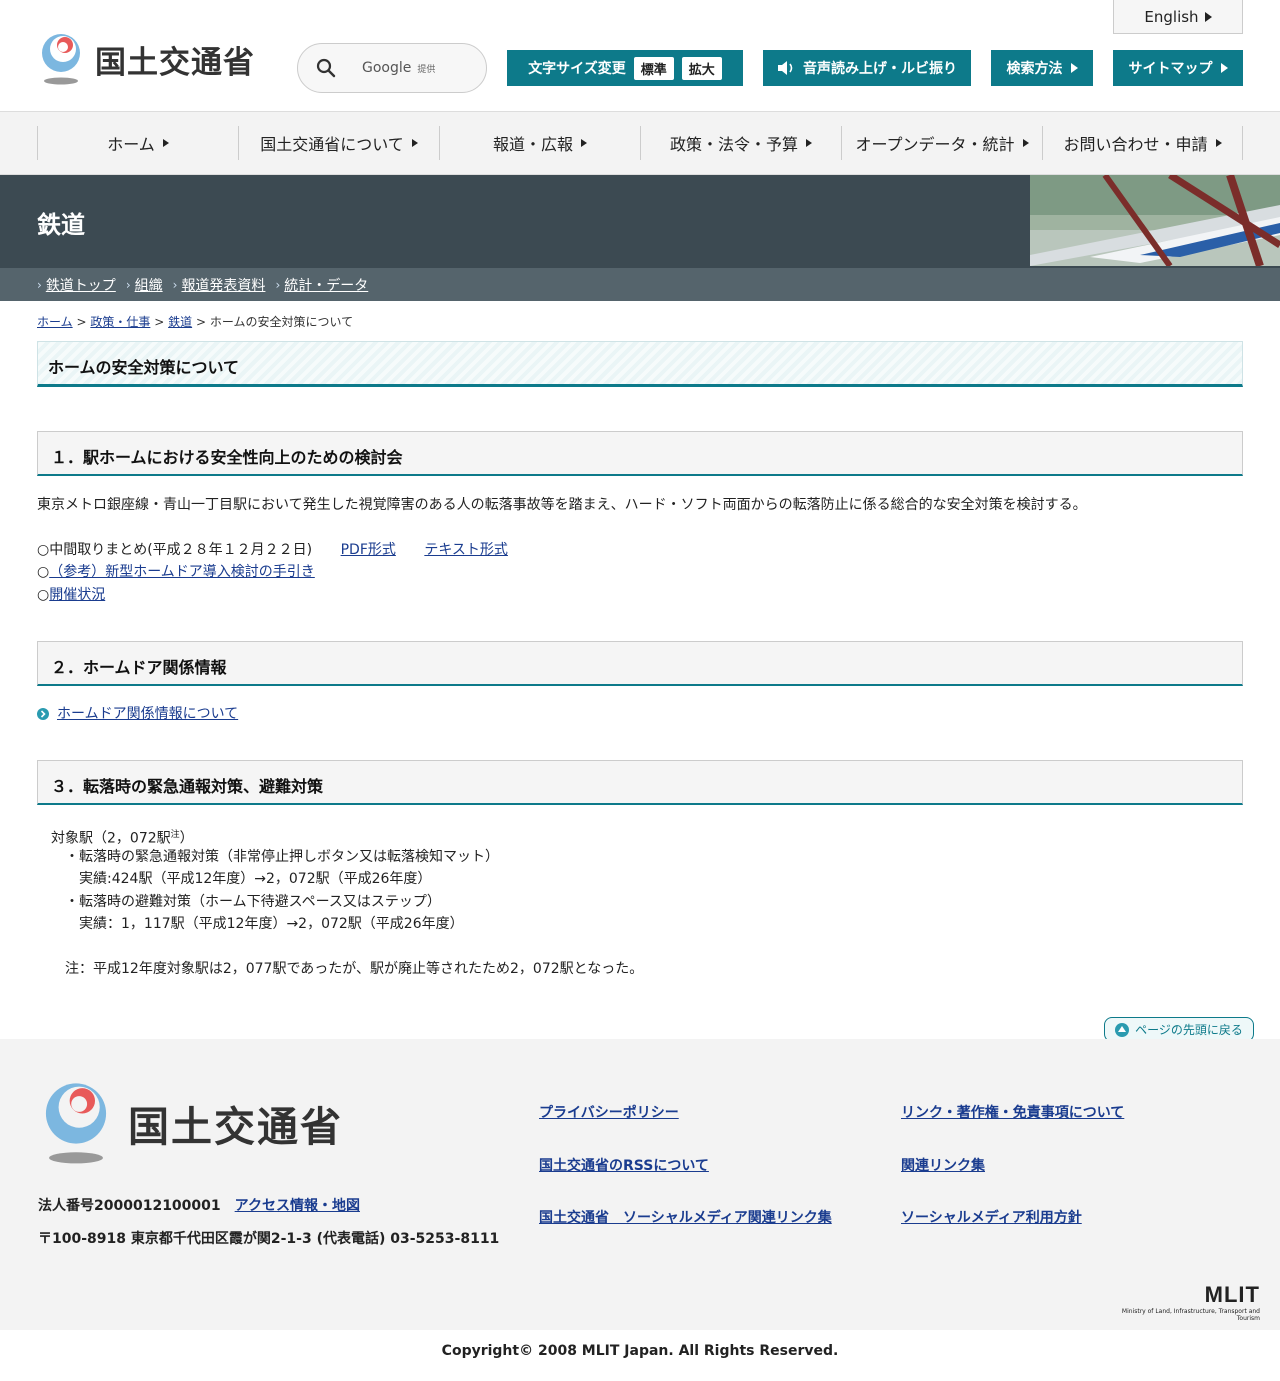 This screenshot has height=1381, width=1280. What do you see at coordinates (1012, 1112) in the screenshot?
I see `link-copyright-link: リンク・著作権・免責事項について` at bounding box center [1012, 1112].